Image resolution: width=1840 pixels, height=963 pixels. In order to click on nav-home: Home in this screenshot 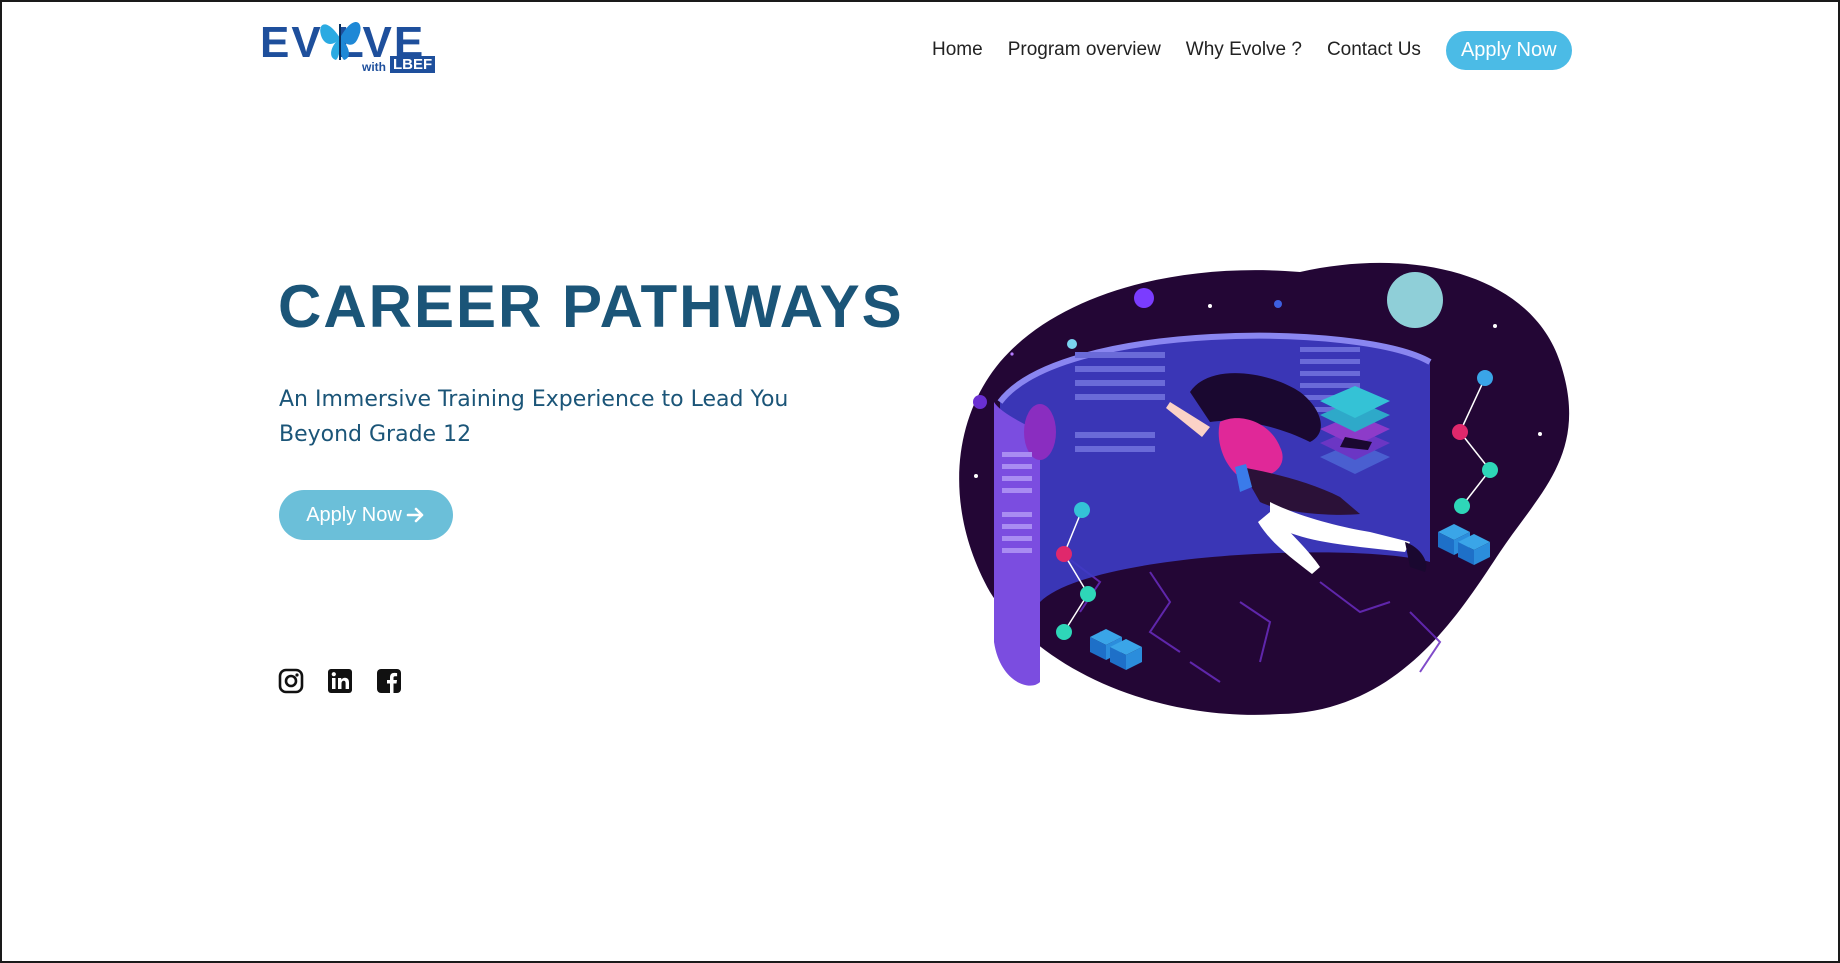, I will do `click(957, 50)`.